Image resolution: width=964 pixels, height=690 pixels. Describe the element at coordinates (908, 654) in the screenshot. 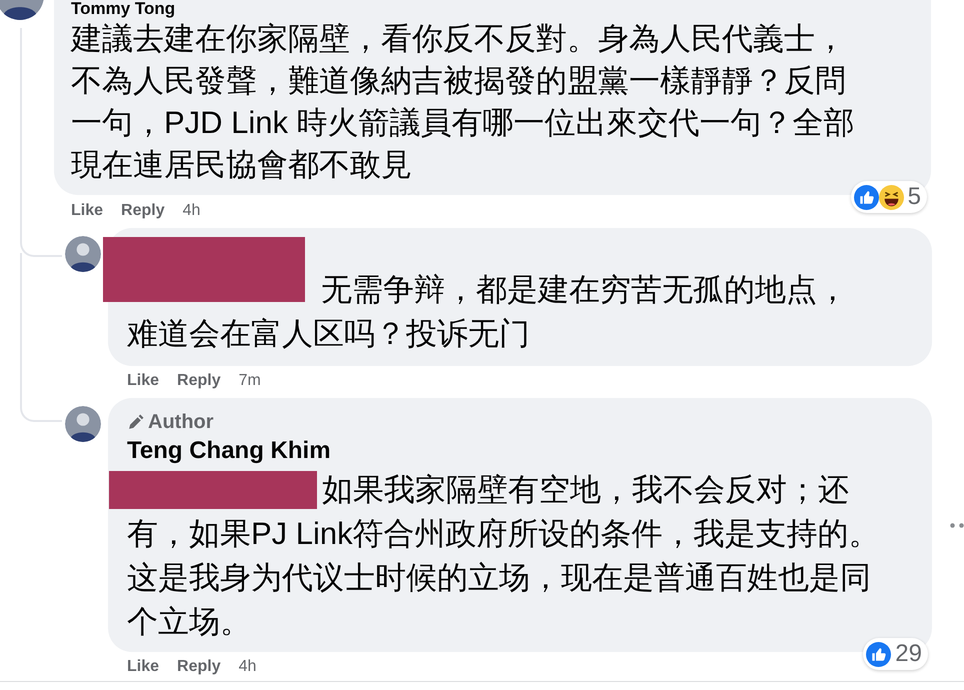

I see `reaction-total: 29` at that location.